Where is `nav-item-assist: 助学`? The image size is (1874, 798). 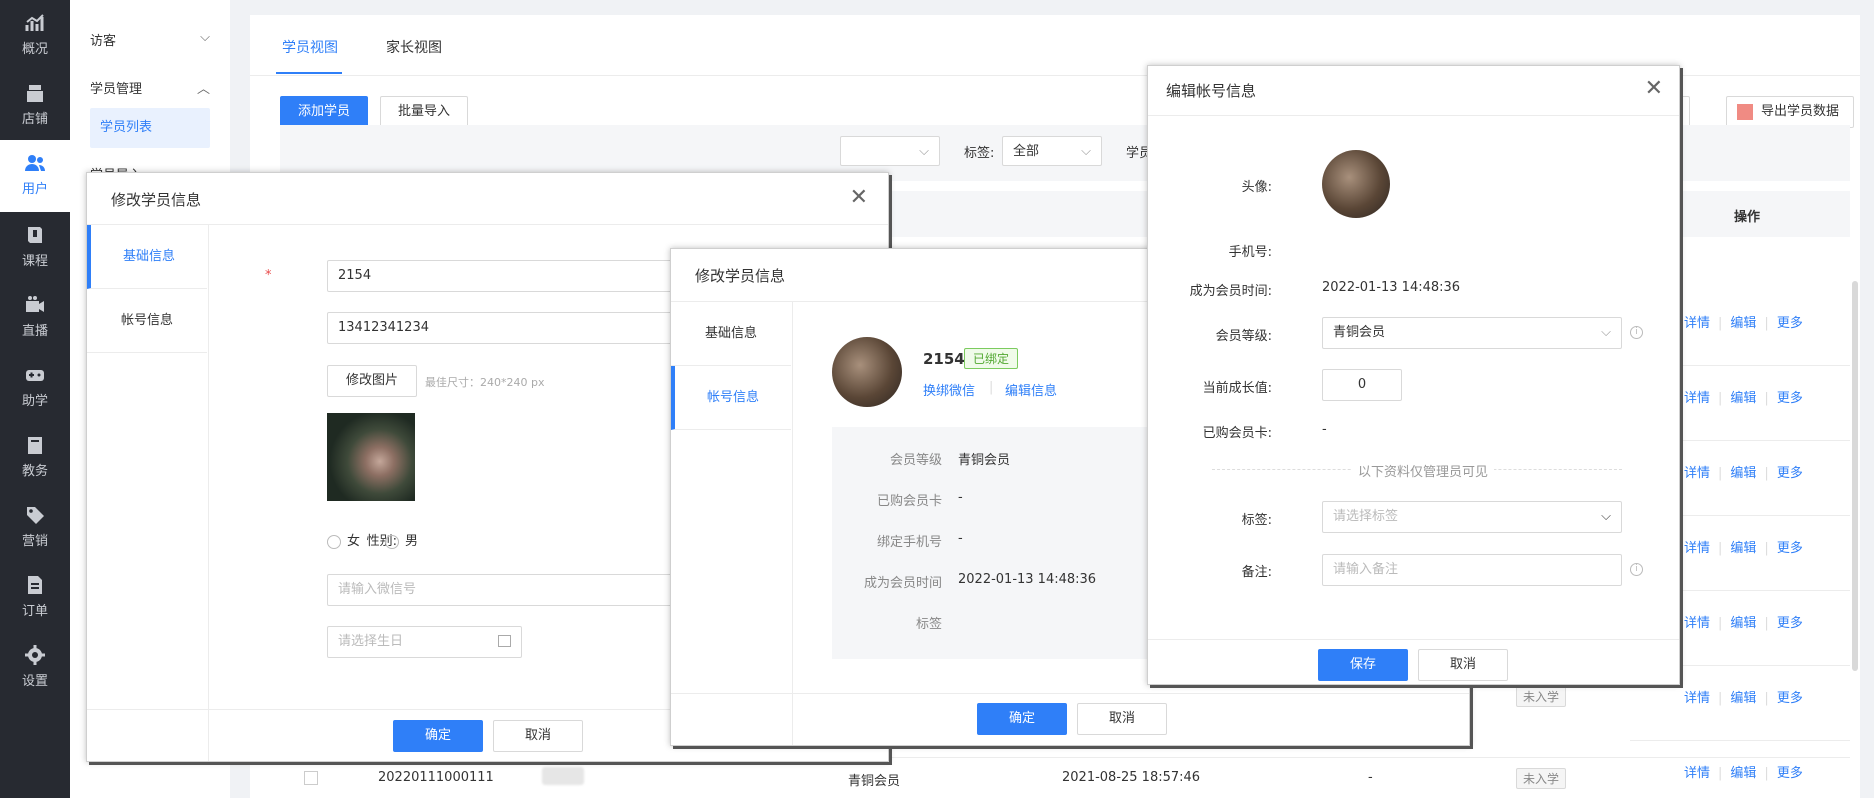 nav-item-assist: 助学 is located at coordinates (35, 387).